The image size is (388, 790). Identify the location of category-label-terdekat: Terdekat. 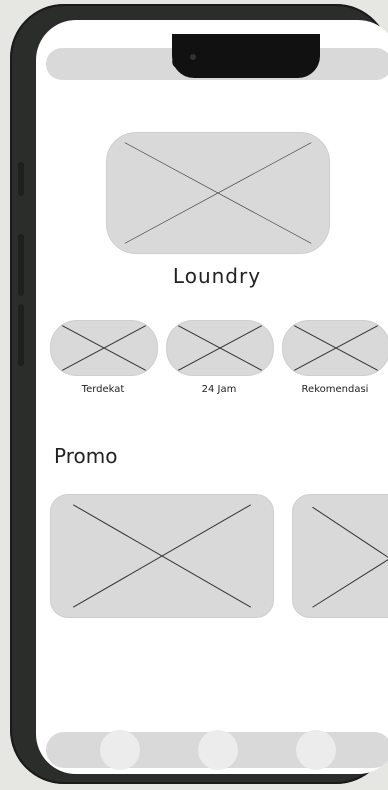
(103, 389).